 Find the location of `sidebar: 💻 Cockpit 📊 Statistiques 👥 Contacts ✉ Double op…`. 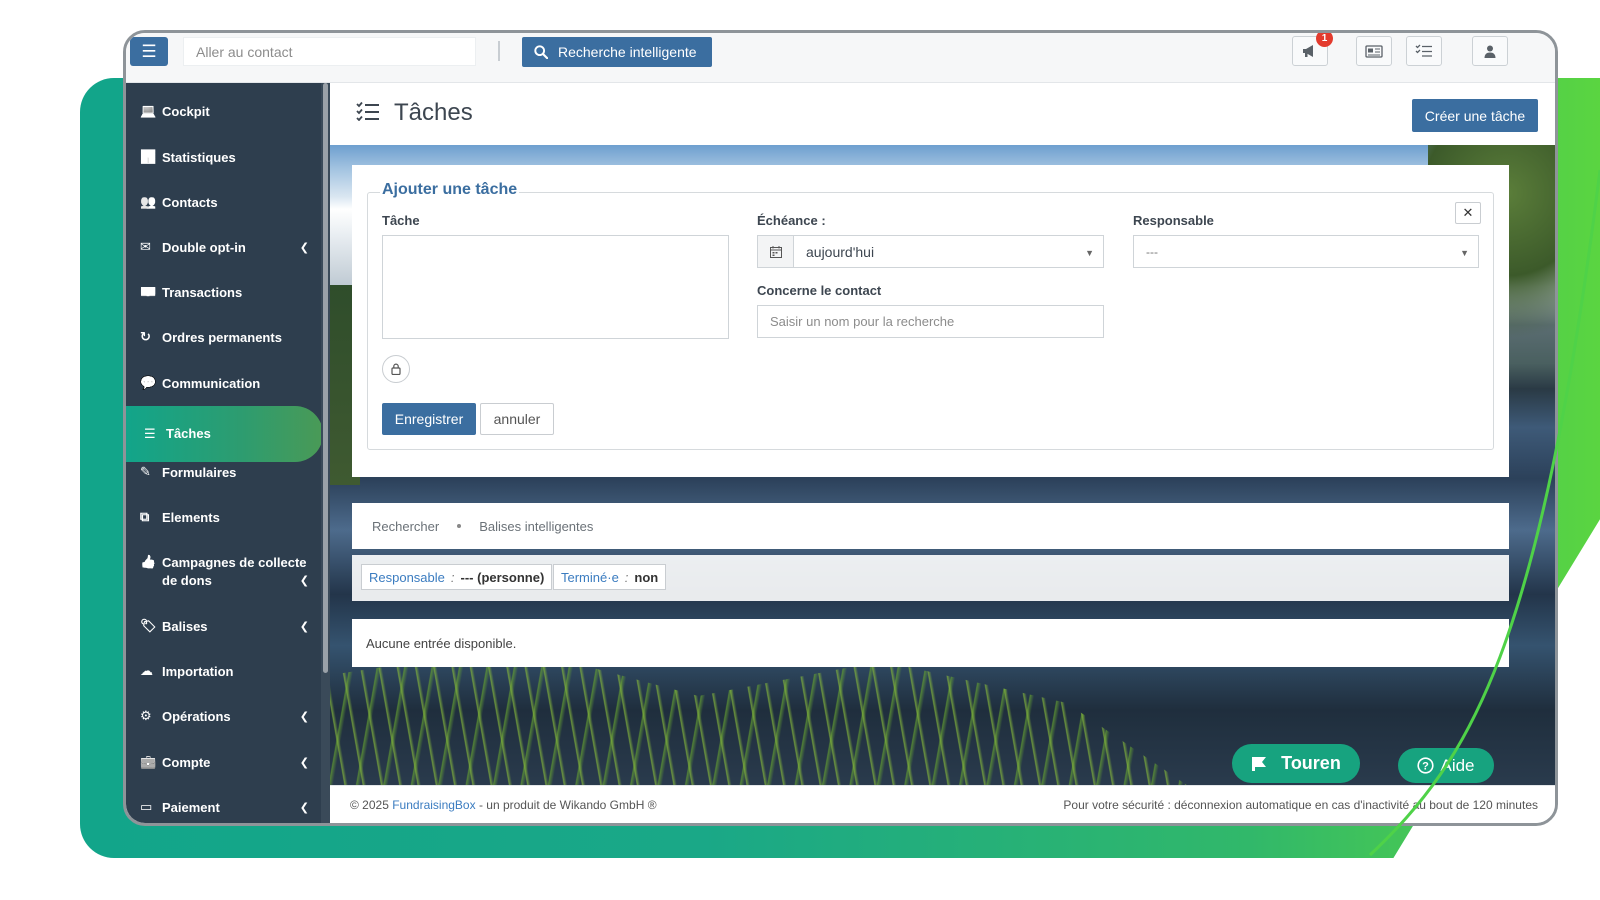

sidebar: 💻 Cockpit 📊 Statistiques 👥 Contacts ✉ Double op… is located at coordinates (223, 453).